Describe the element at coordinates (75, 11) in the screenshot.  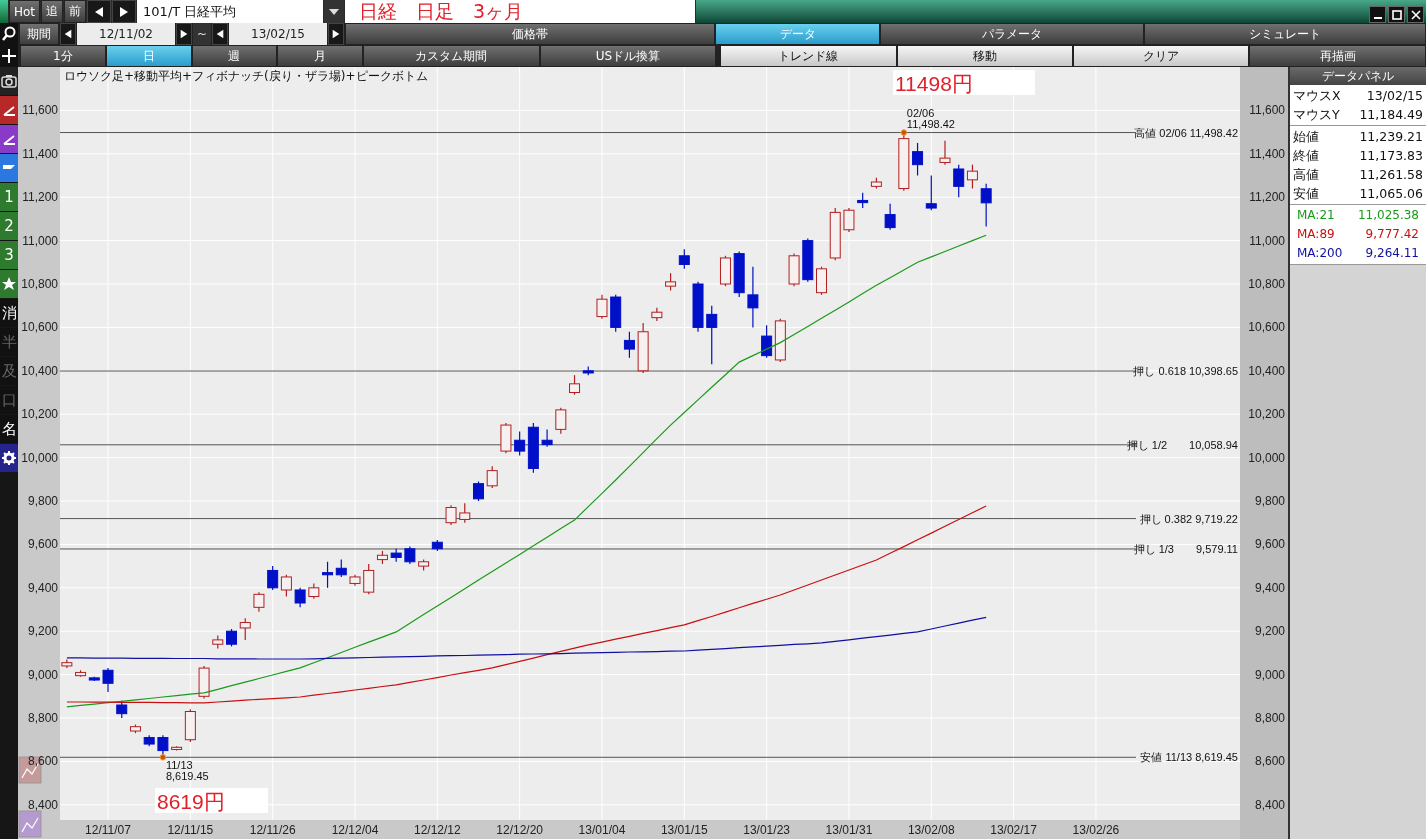
I see `toolbar-button: 前` at that location.